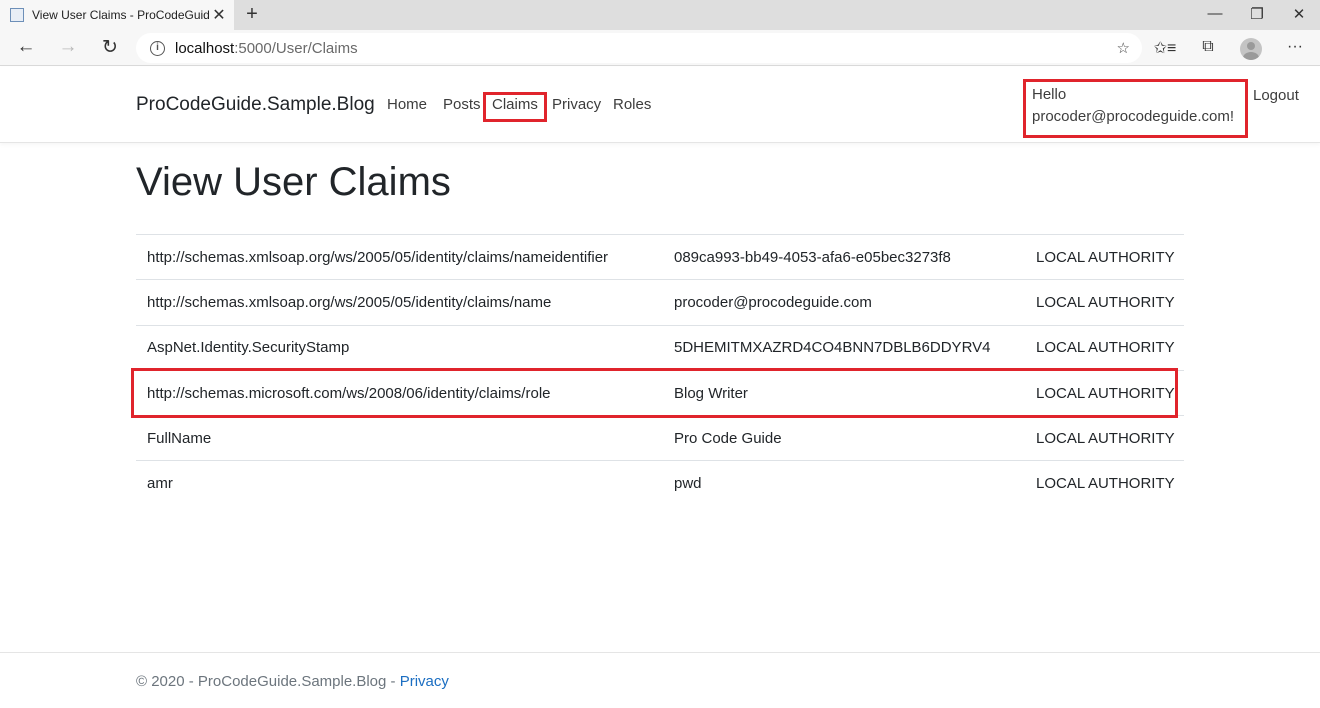 The image size is (1320, 708). Describe the element at coordinates (576, 104) in the screenshot. I see `nav-link-privacy: Privacy` at that location.